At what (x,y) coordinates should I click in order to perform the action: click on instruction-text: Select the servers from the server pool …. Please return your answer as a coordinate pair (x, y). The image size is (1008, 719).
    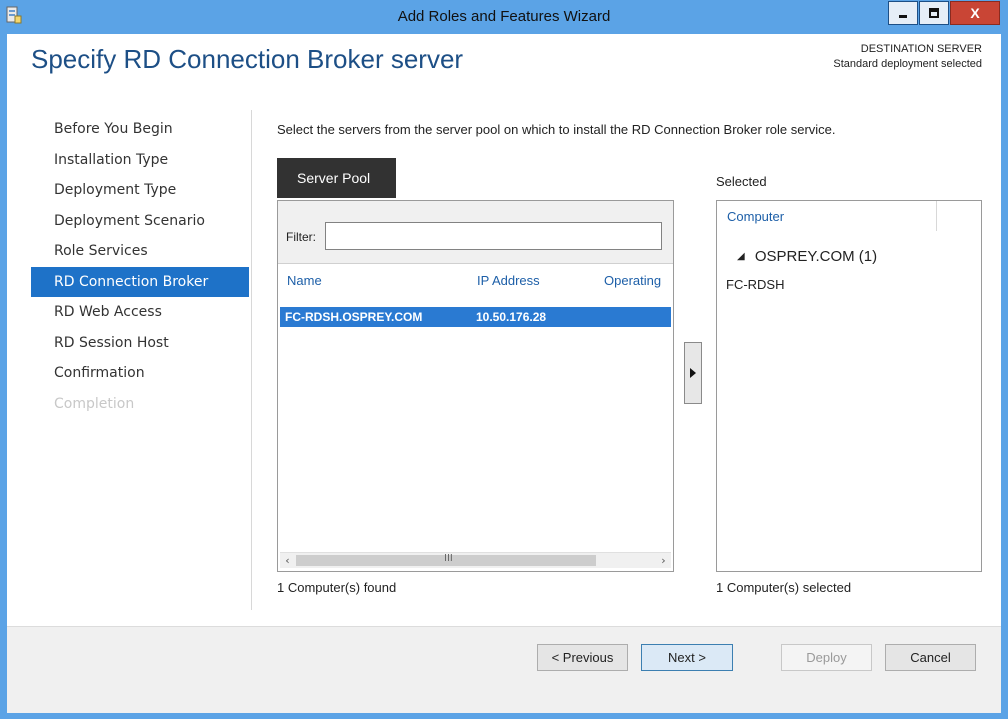
    Looking at the image, I should click on (556, 129).